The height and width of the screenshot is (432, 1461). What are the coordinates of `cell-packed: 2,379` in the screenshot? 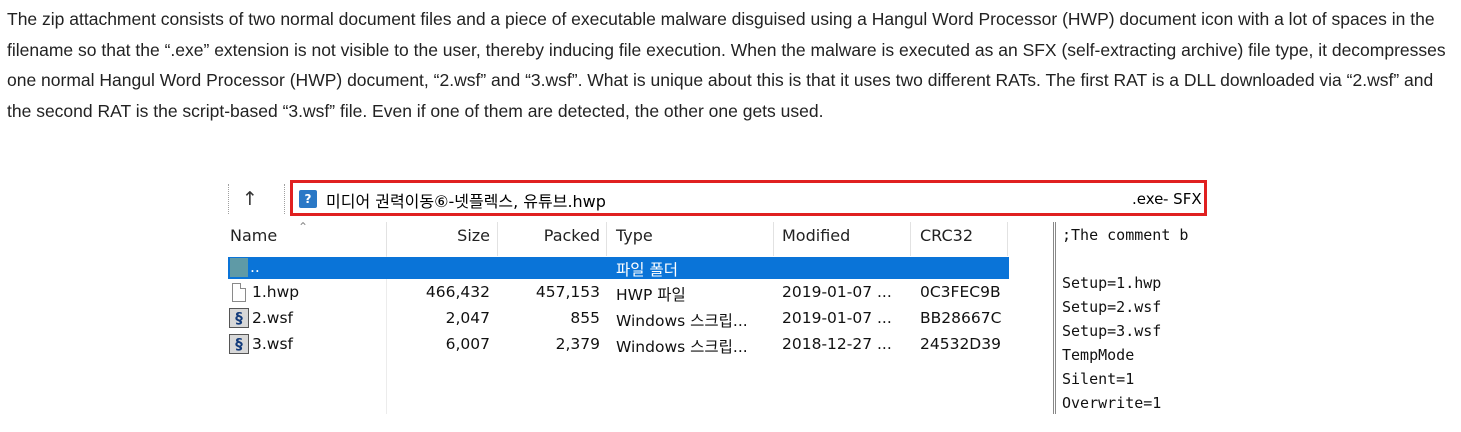 It's located at (577, 344).